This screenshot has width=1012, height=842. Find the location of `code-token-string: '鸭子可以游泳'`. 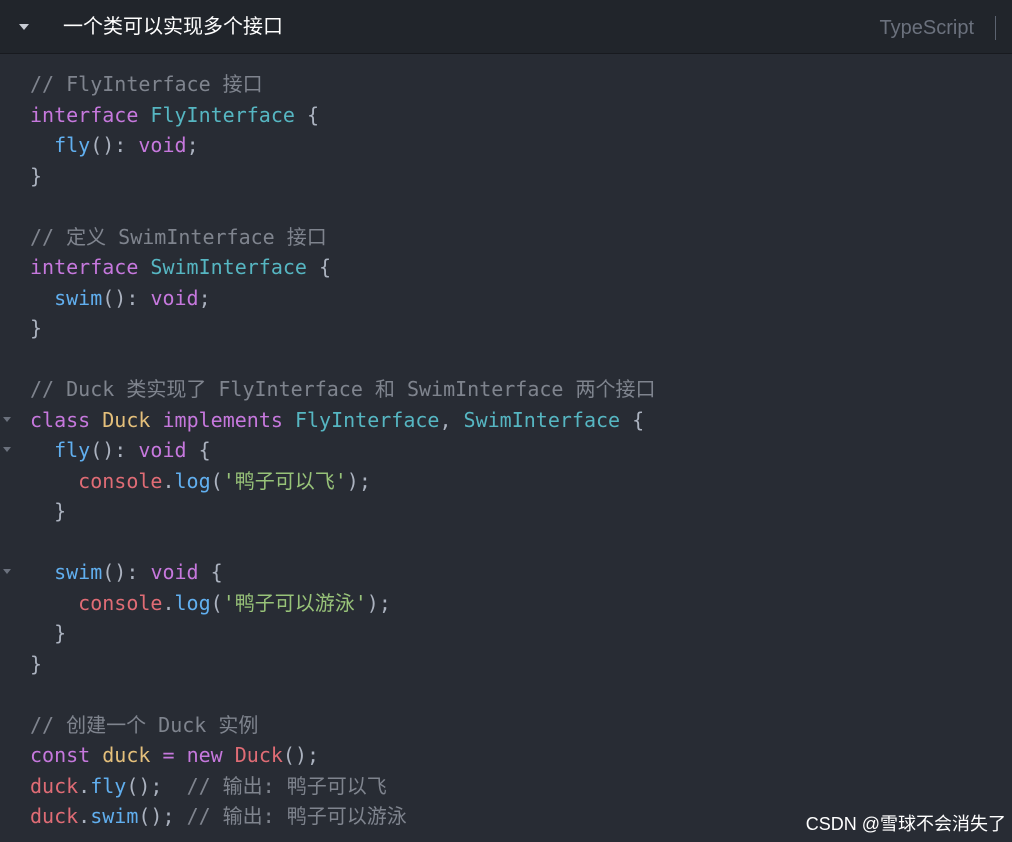

code-token-string: '鸭子可以游泳' is located at coordinates (294, 602).